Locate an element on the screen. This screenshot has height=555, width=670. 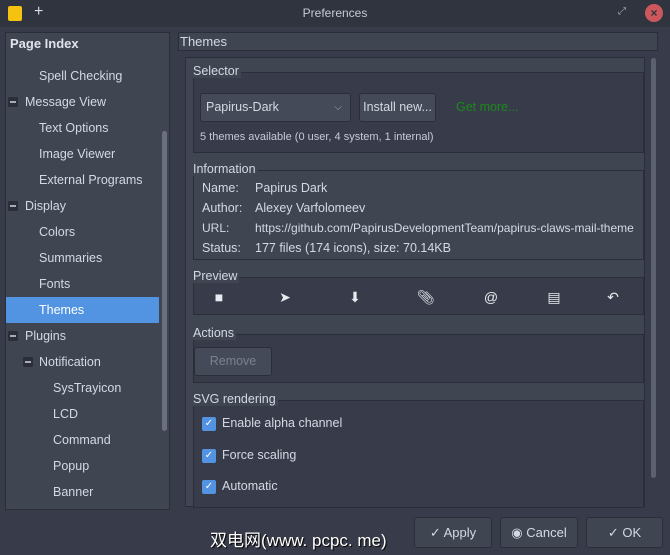
tree-item-label: Command is located at coordinates (82, 440).